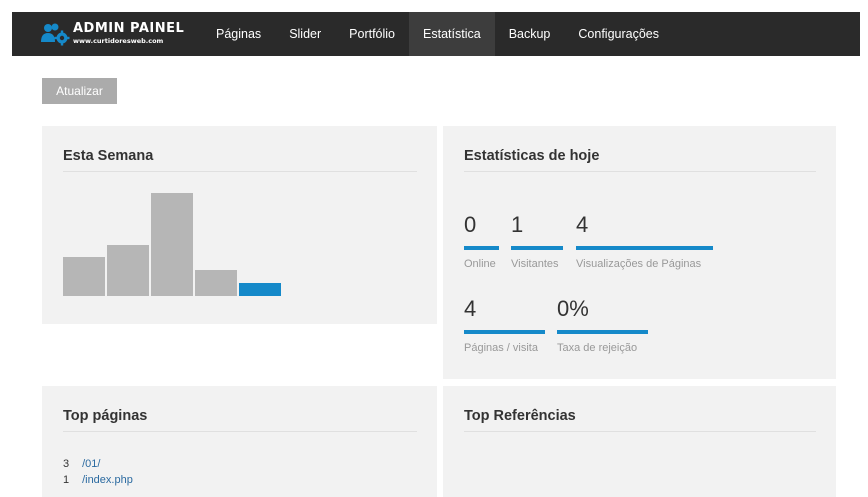 The image size is (868, 497). Describe the element at coordinates (639, 264) in the screenshot. I see `stat-label: Visualizações de Páginas` at that location.